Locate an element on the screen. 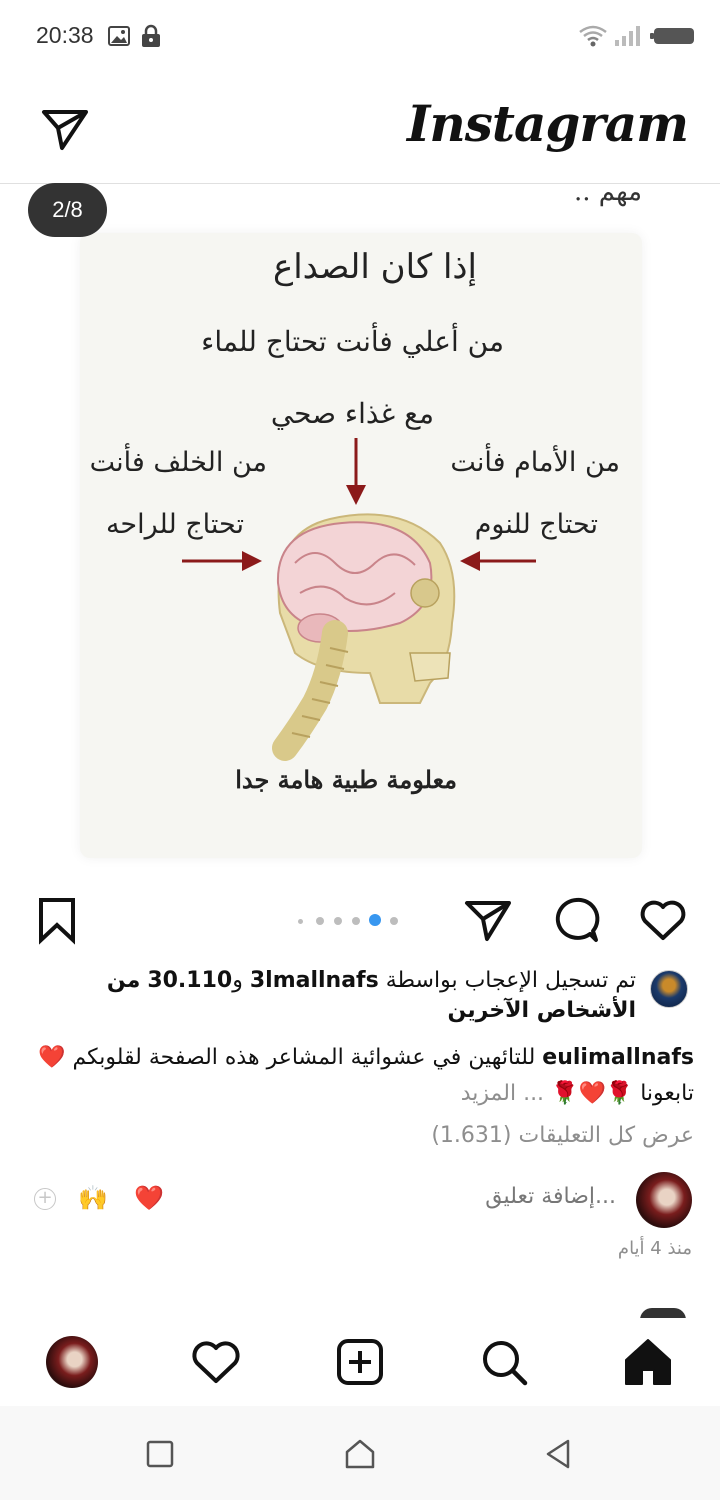 The height and width of the screenshot is (1500, 720). status-bar: 20:38 is located at coordinates (360, 36).